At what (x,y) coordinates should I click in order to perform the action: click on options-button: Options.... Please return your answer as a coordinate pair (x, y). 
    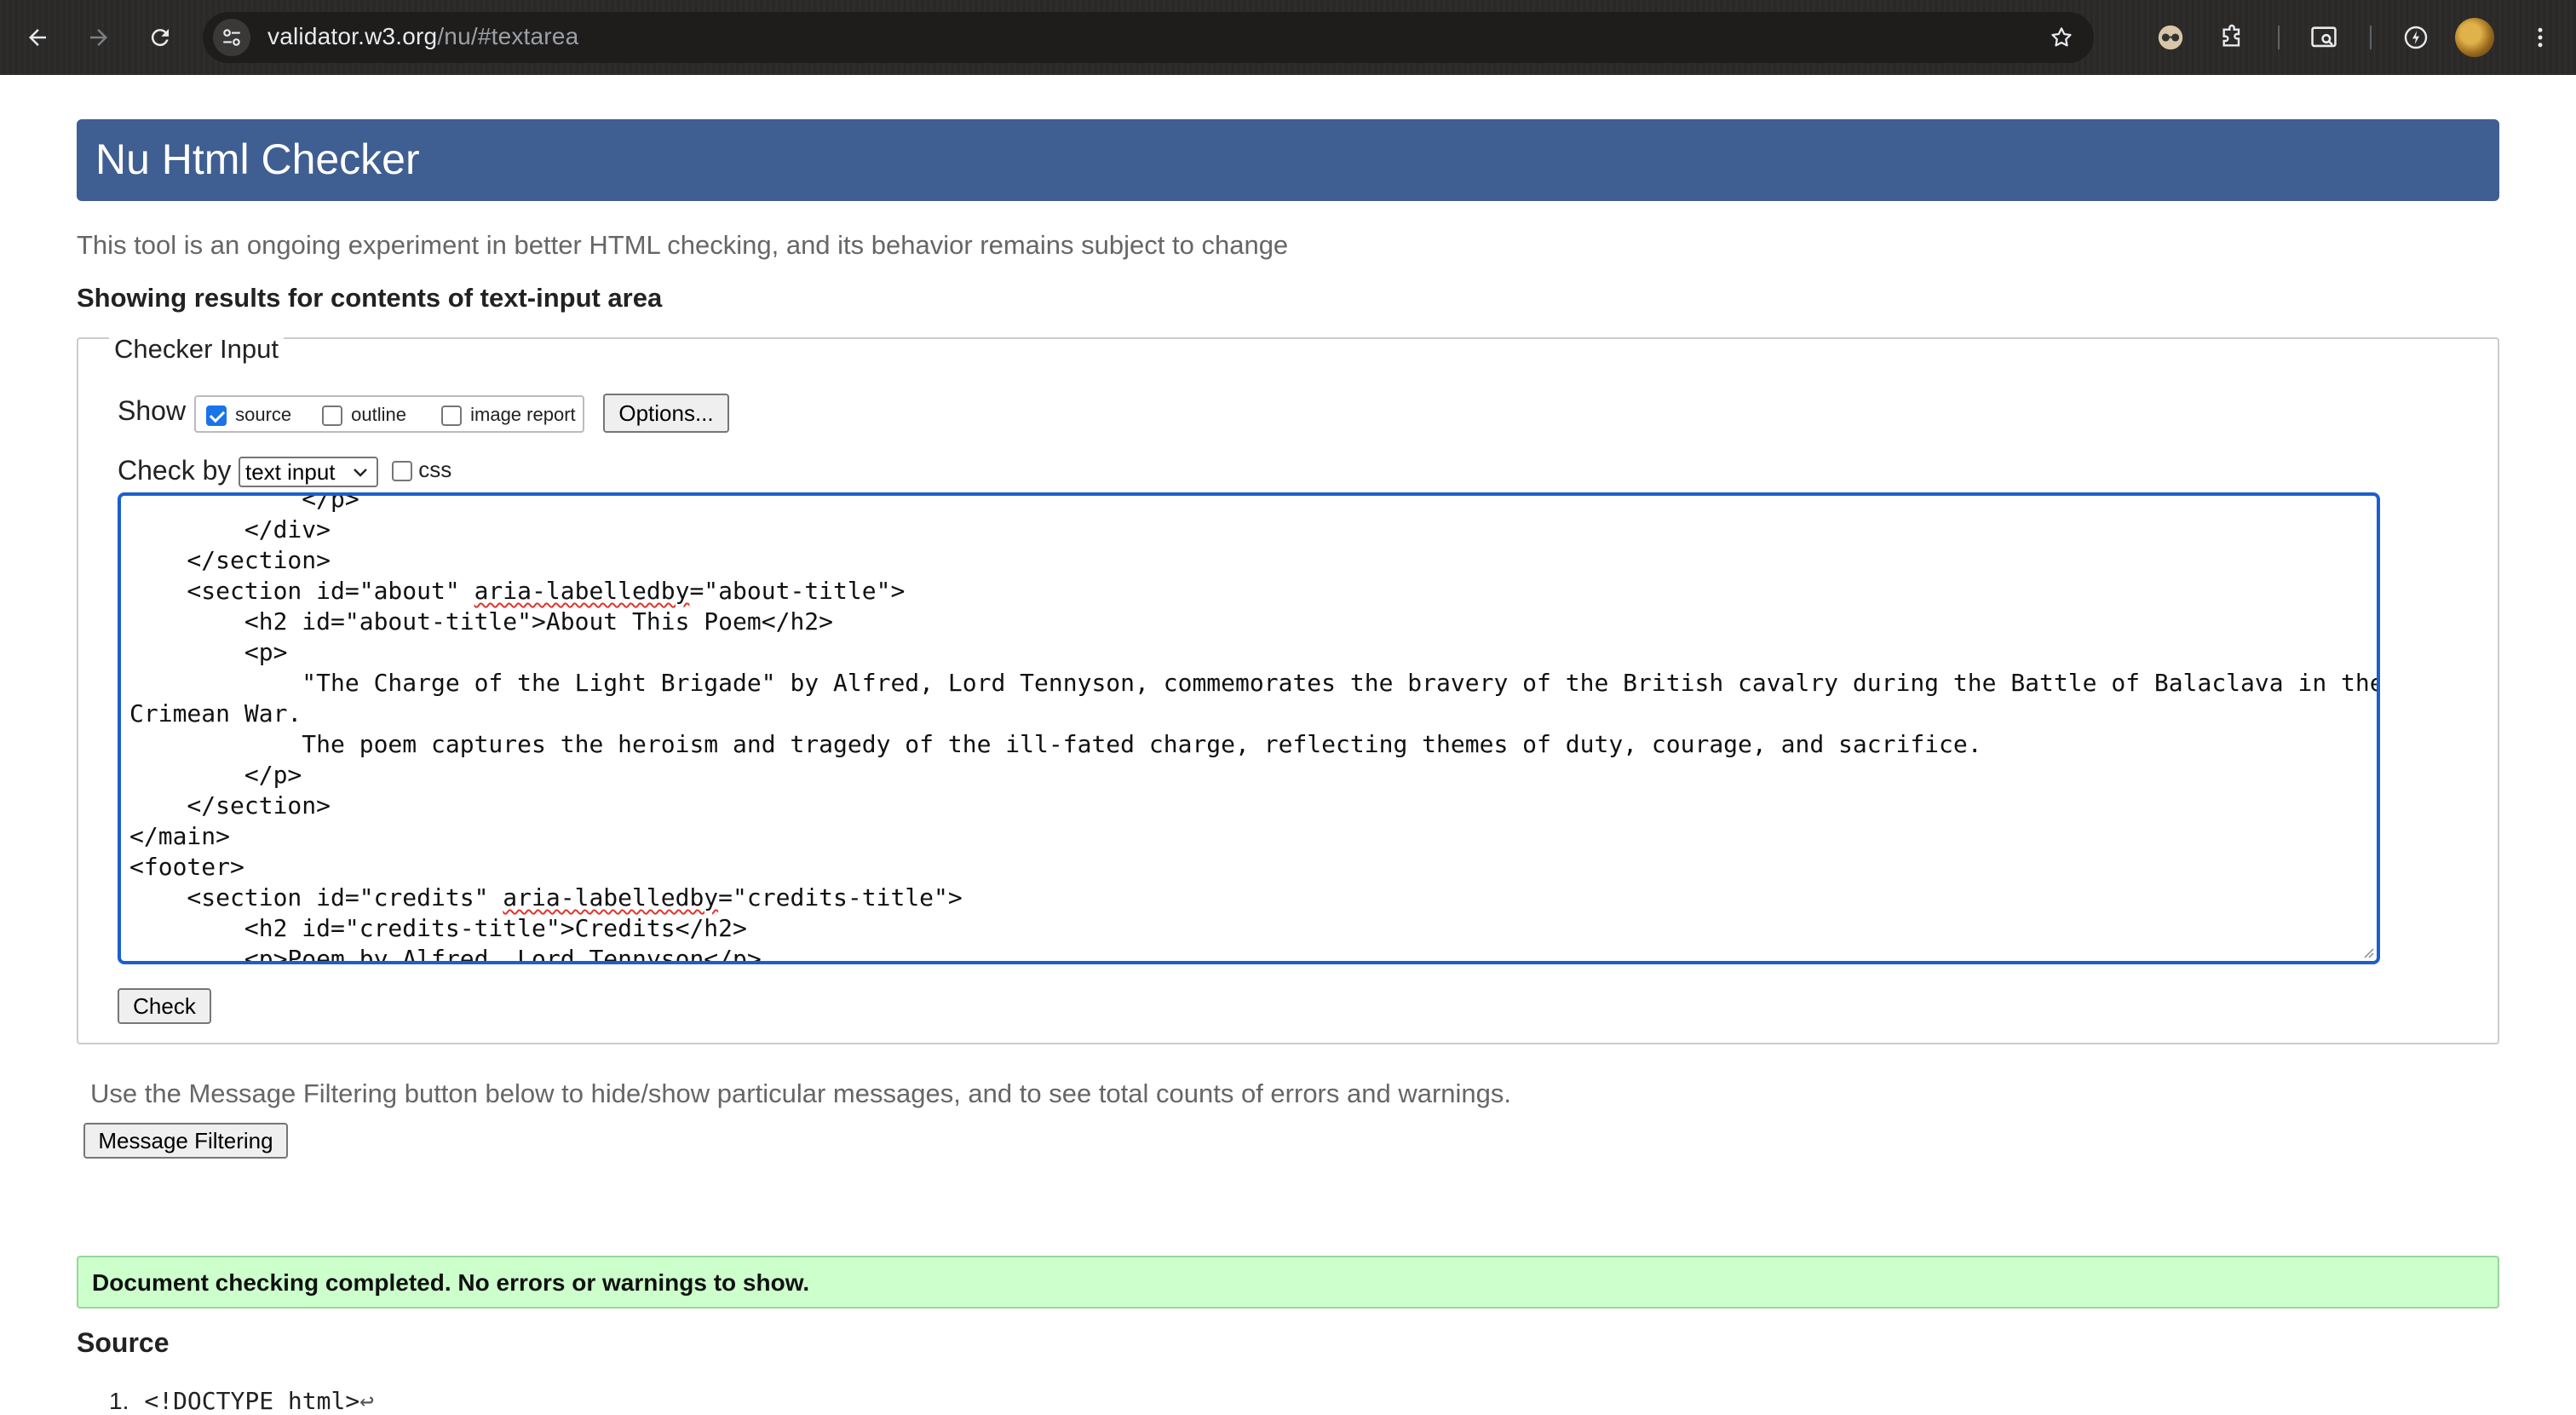
    Looking at the image, I should click on (666, 413).